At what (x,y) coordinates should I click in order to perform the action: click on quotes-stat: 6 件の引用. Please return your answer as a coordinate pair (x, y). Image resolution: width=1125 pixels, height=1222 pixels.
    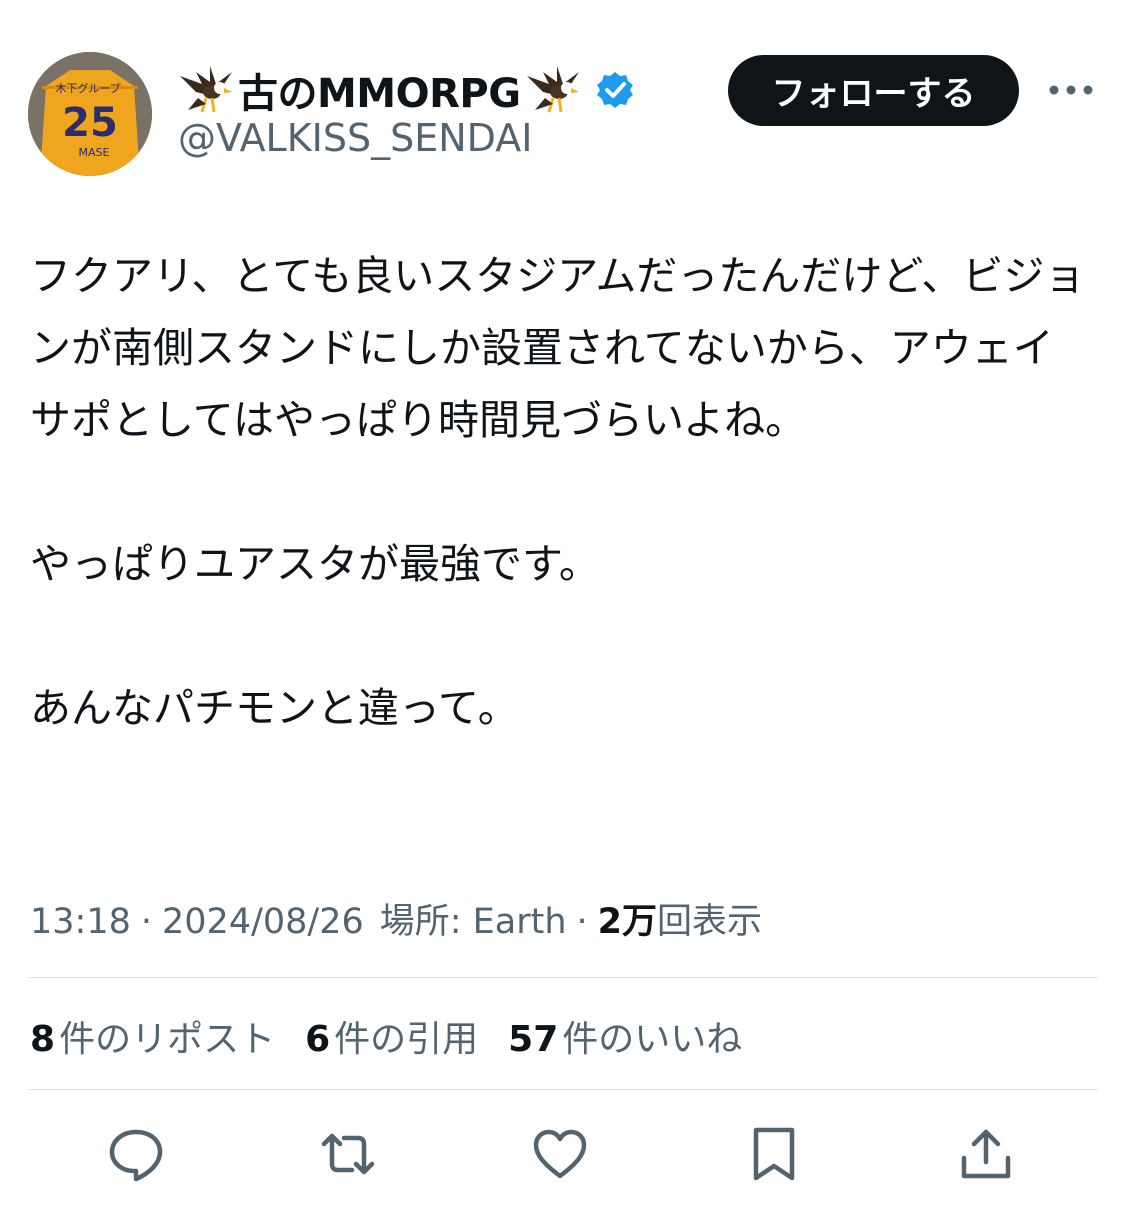
    Looking at the image, I should click on (391, 1036).